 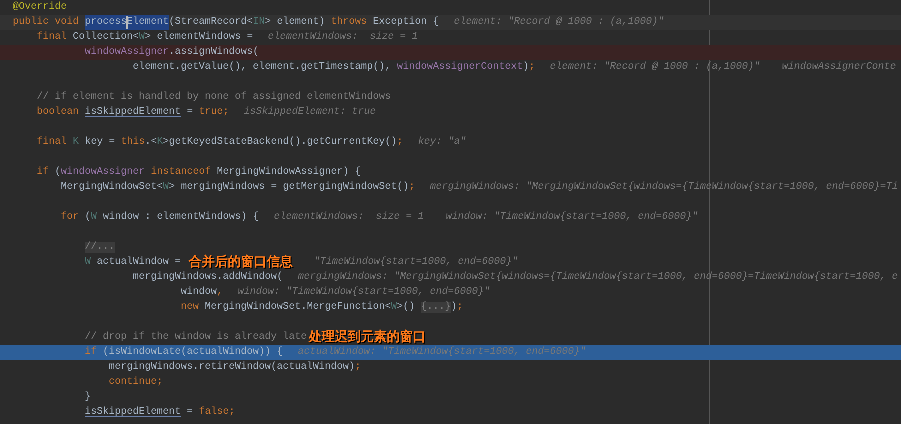 What do you see at coordinates (40, 7) in the screenshot?
I see `code-text: @Override` at bounding box center [40, 7].